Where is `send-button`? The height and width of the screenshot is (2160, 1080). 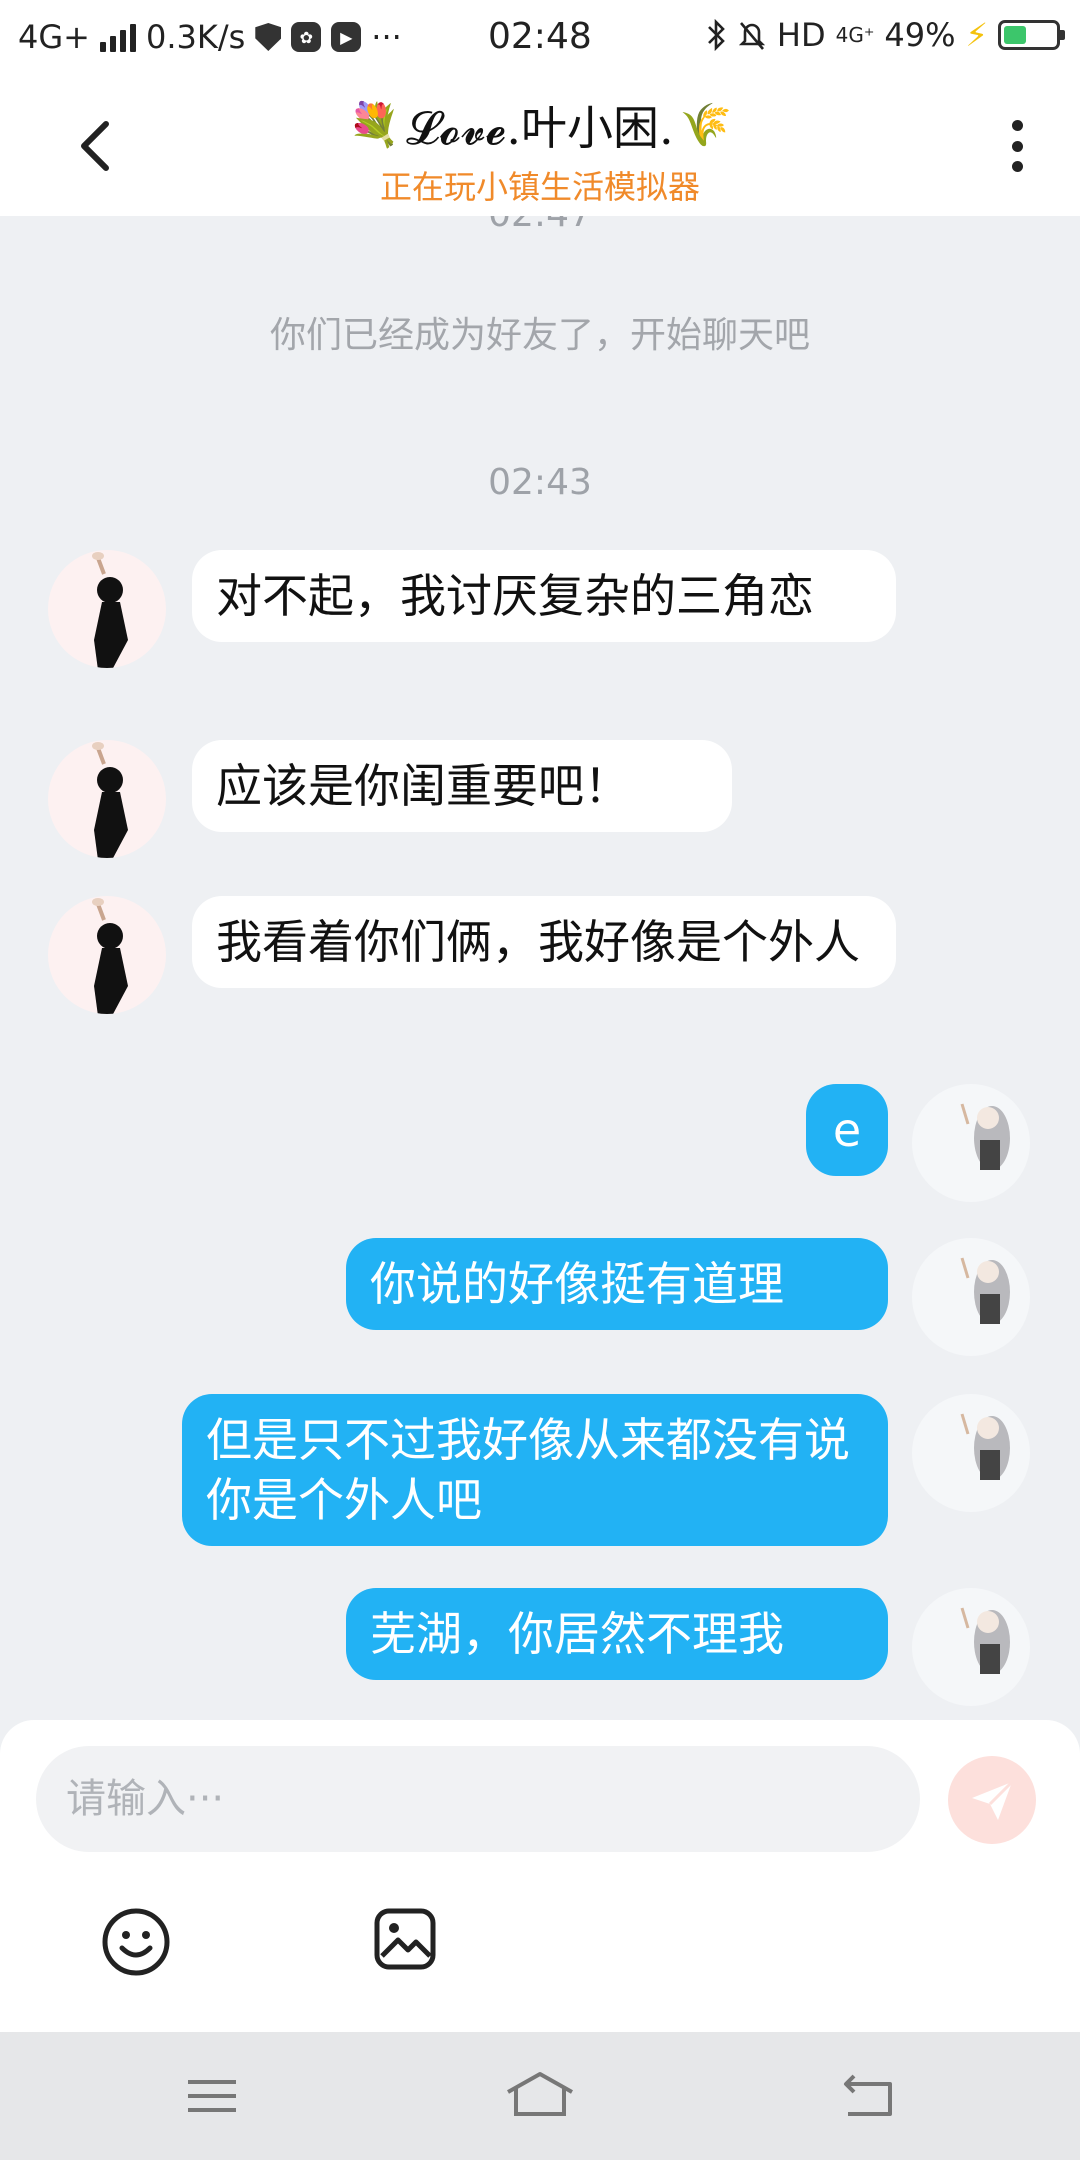 send-button is located at coordinates (992, 1800).